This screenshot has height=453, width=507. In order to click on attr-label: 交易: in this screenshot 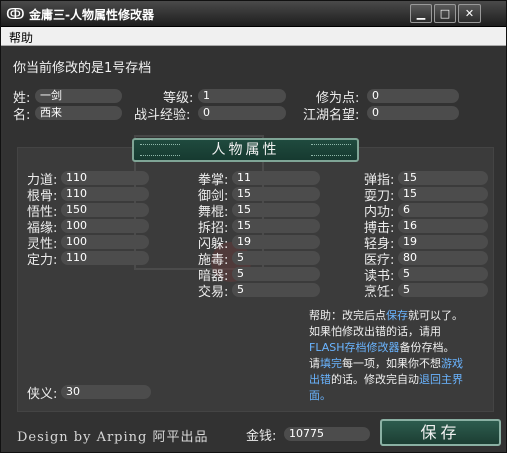, I will do `click(213, 292)`.